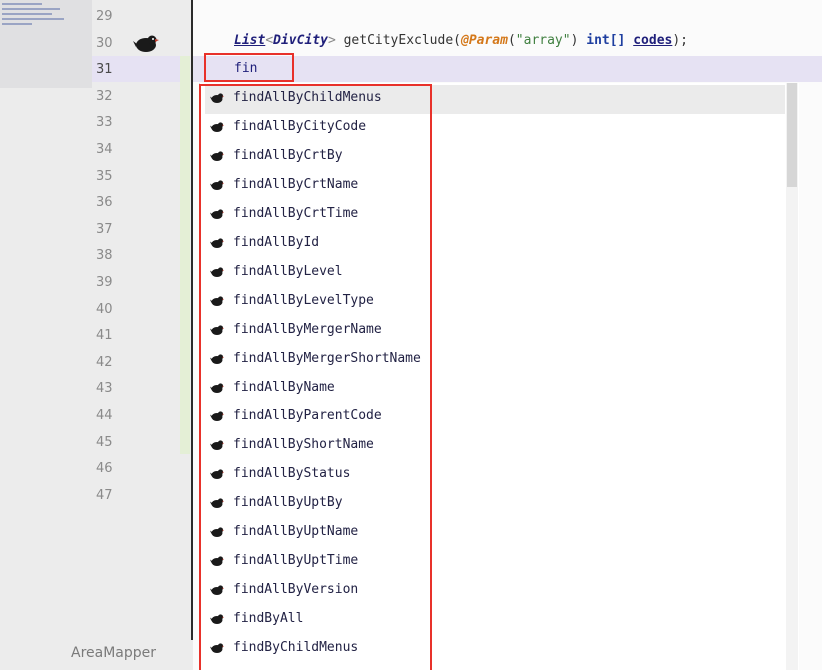  I want to click on param-annotation: @Param, so click(484, 40).